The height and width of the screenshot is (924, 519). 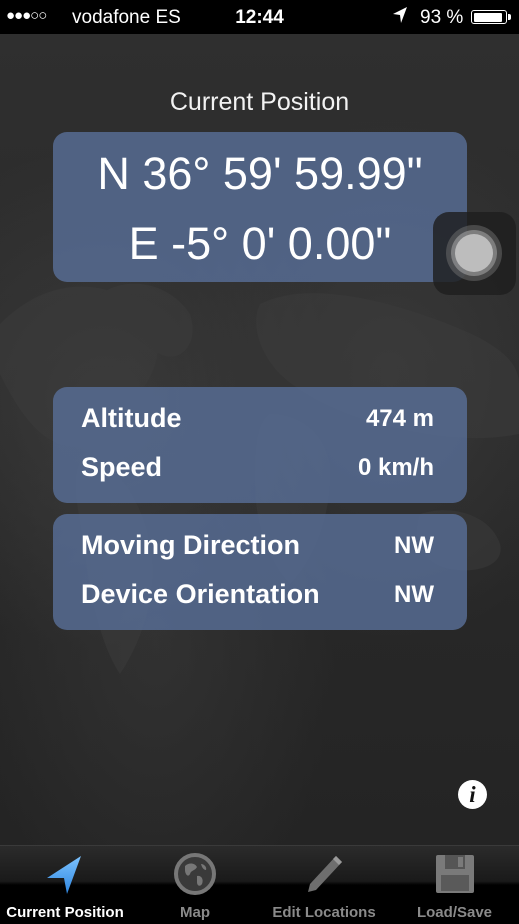 I want to click on moving-direction-value: NW, so click(x=414, y=545).